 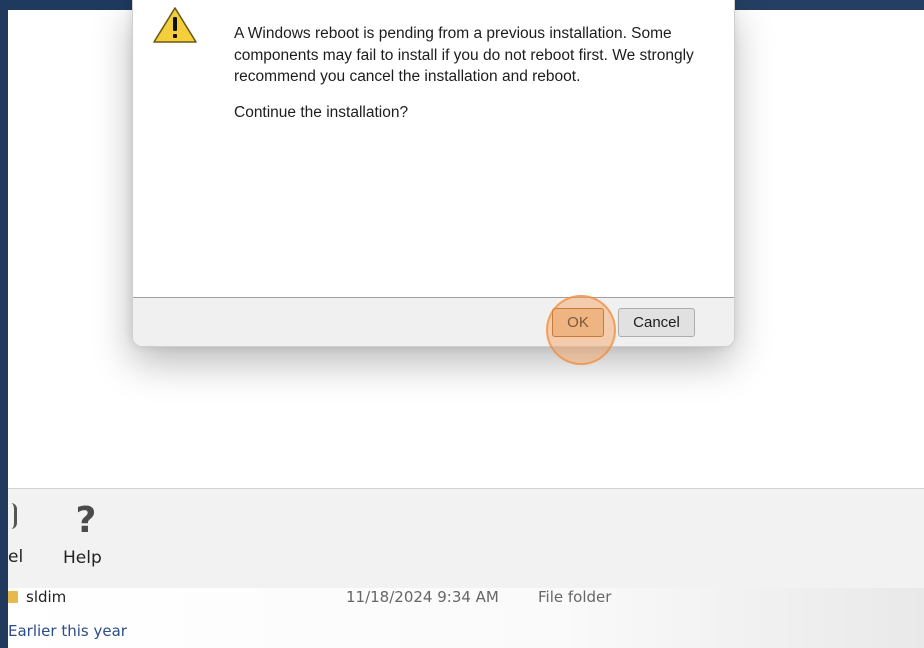 What do you see at coordinates (82, 558) in the screenshot?
I see `help-button-label: Help` at bounding box center [82, 558].